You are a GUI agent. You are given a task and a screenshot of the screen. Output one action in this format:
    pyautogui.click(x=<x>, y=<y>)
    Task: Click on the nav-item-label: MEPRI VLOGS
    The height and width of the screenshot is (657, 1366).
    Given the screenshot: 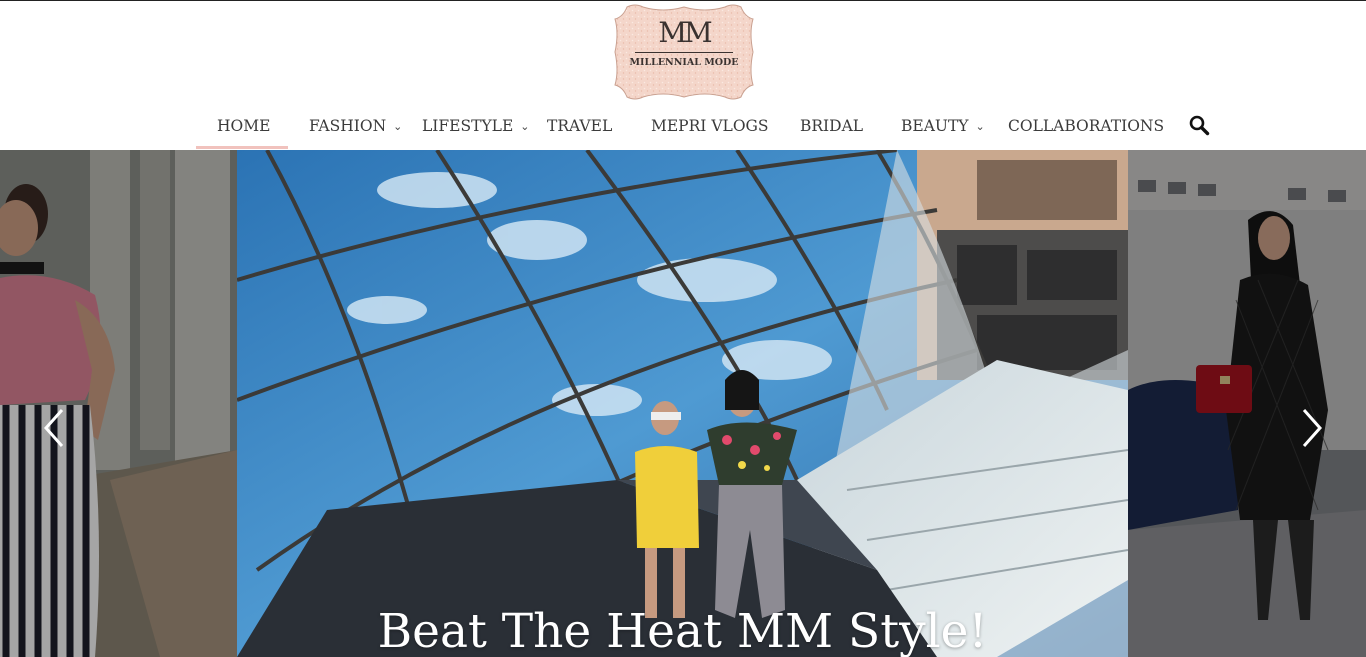 What is the action you would take?
    pyautogui.click(x=710, y=126)
    